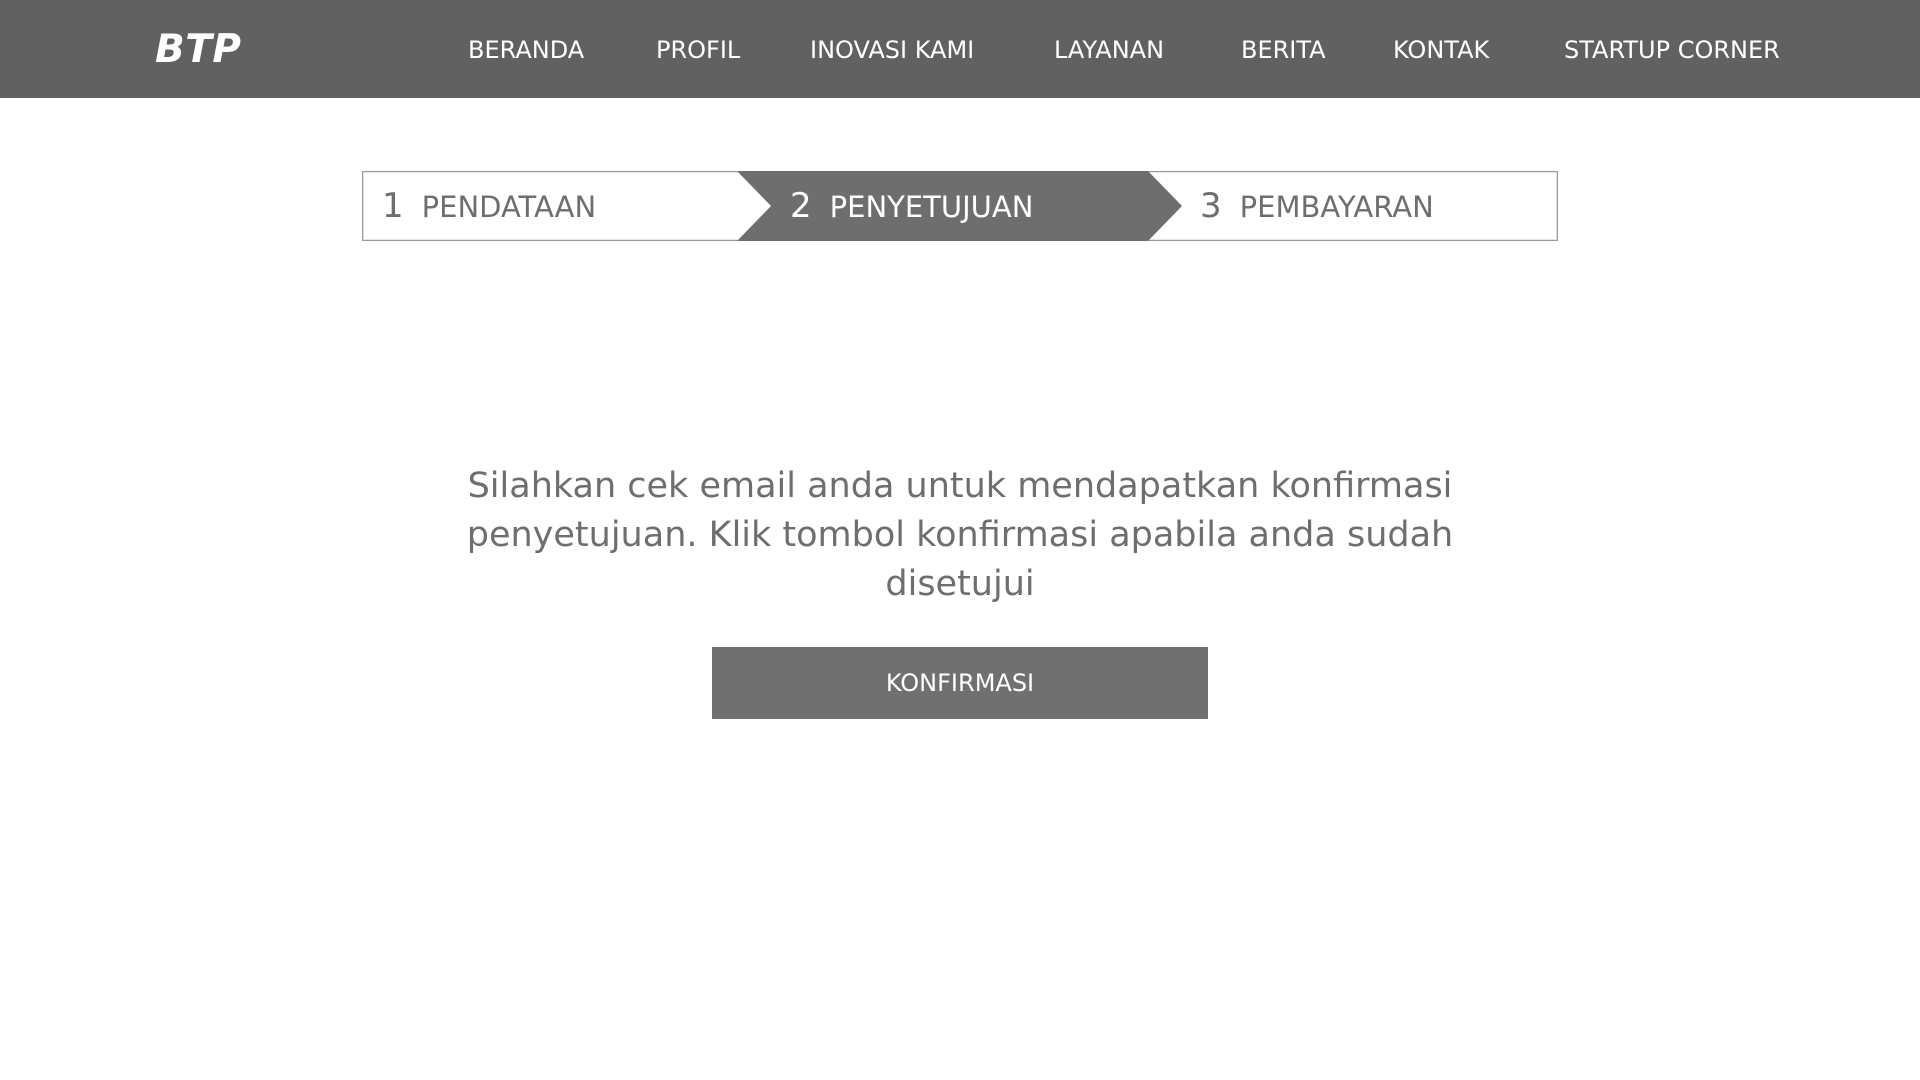 This screenshot has width=1920, height=1080. Describe the element at coordinates (198, 49) in the screenshot. I see `logo: BTP` at that location.